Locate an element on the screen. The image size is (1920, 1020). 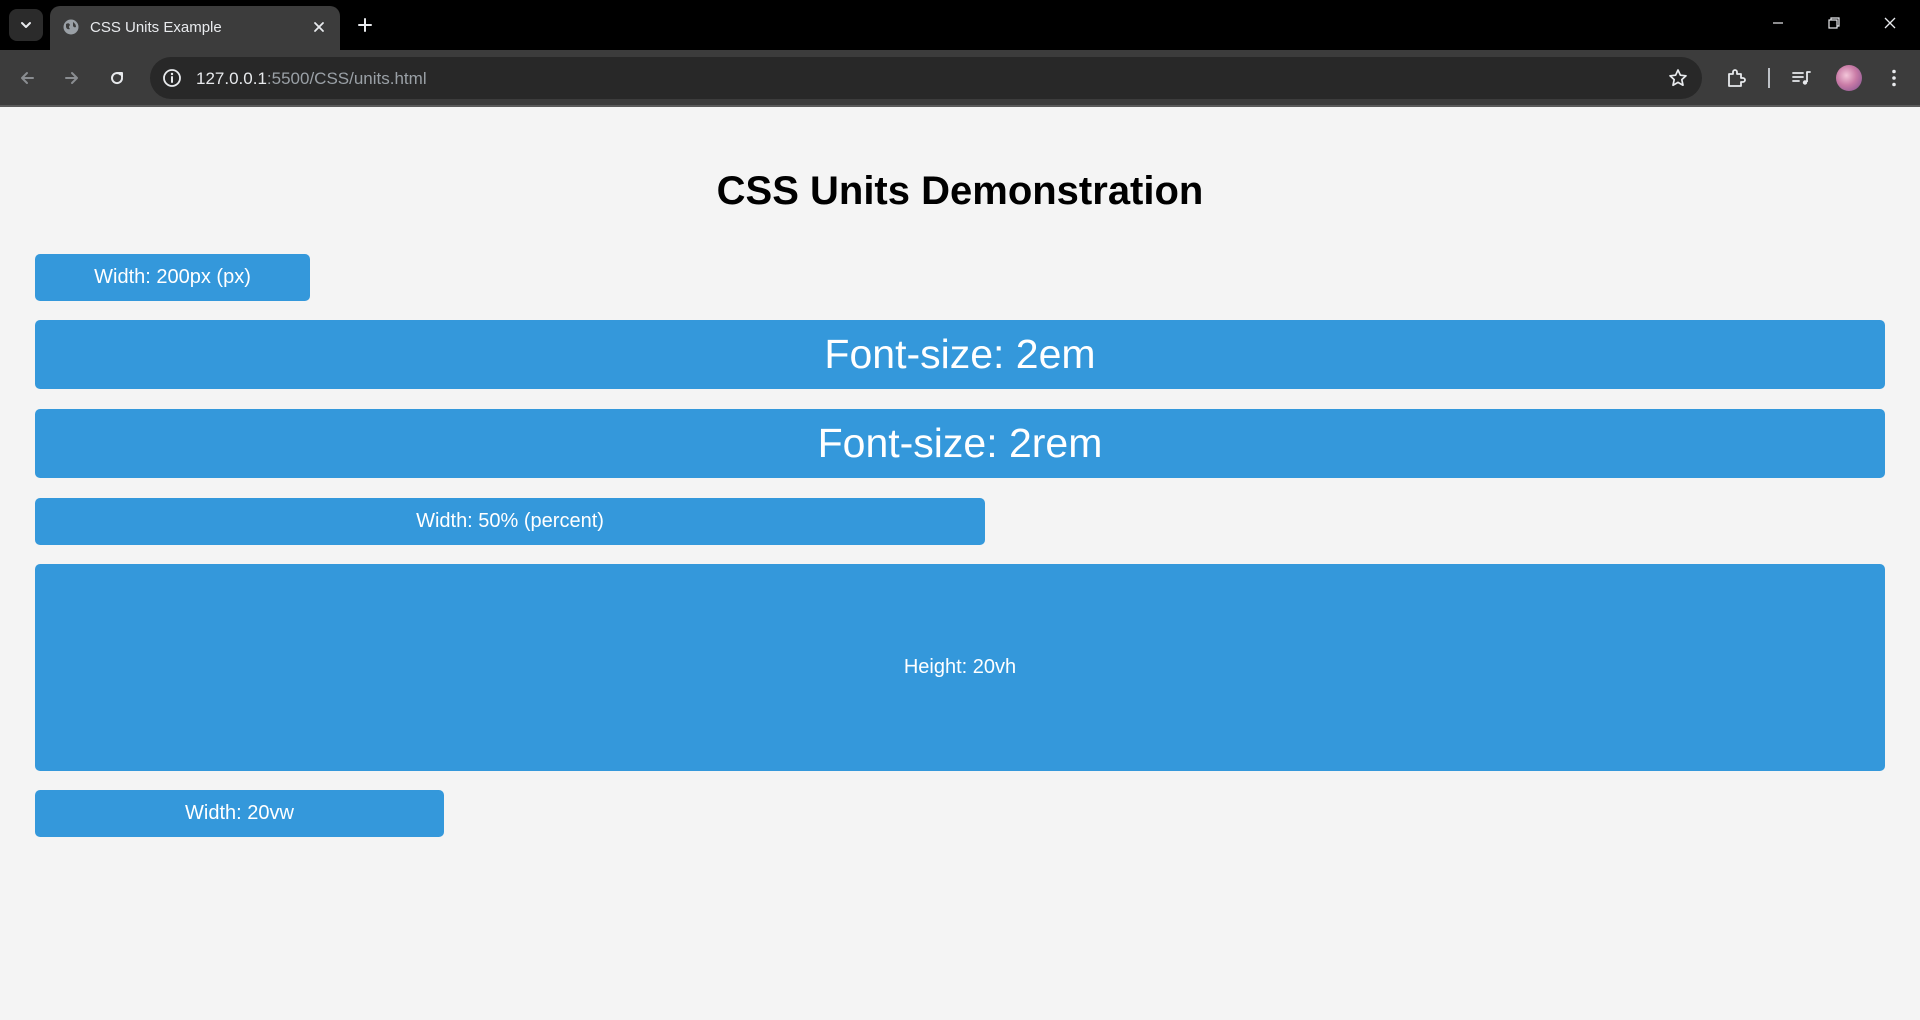
close-window-button is located at coordinates (1890, 23).